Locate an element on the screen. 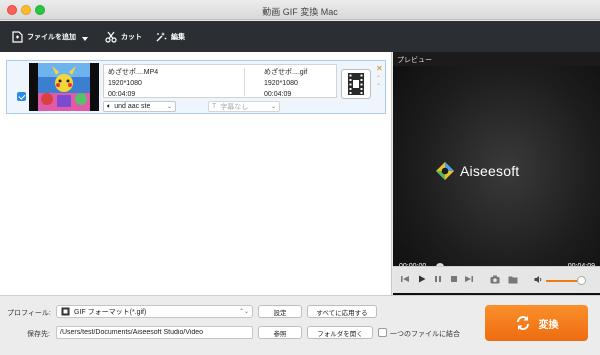  scissors-icon is located at coordinates (111, 37).